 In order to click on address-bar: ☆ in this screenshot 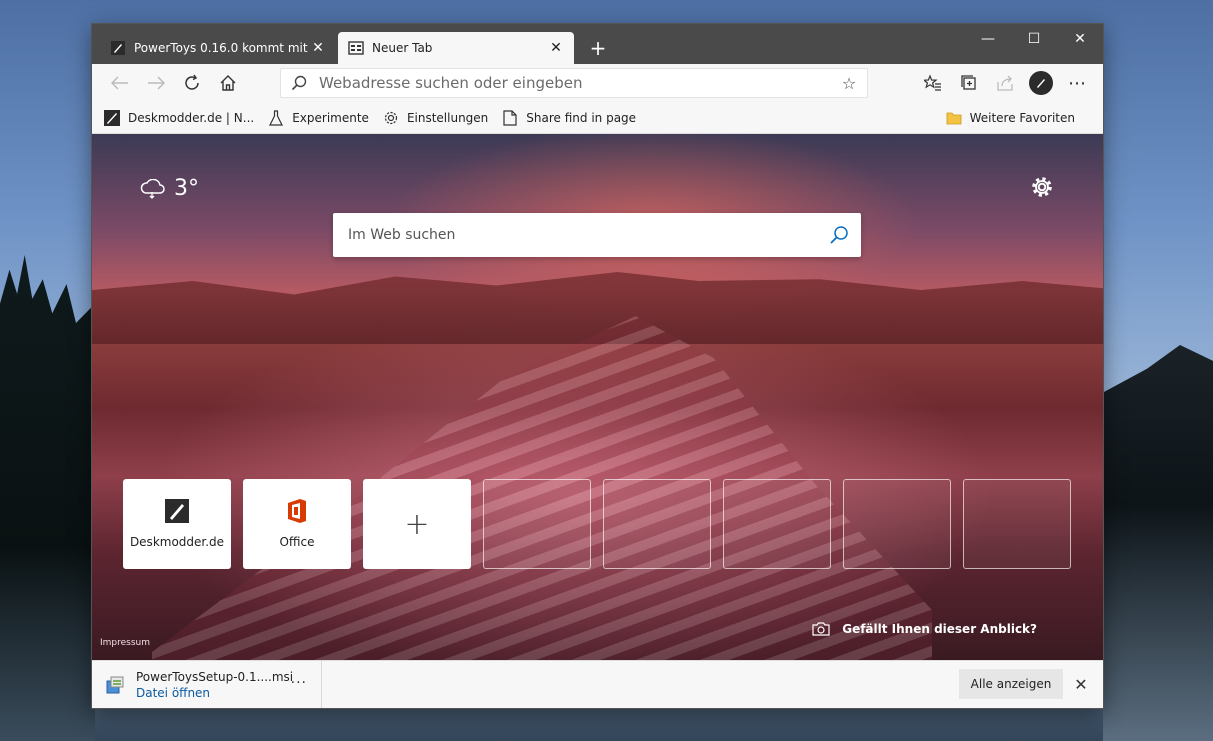, I will do `click(574, 83)`.